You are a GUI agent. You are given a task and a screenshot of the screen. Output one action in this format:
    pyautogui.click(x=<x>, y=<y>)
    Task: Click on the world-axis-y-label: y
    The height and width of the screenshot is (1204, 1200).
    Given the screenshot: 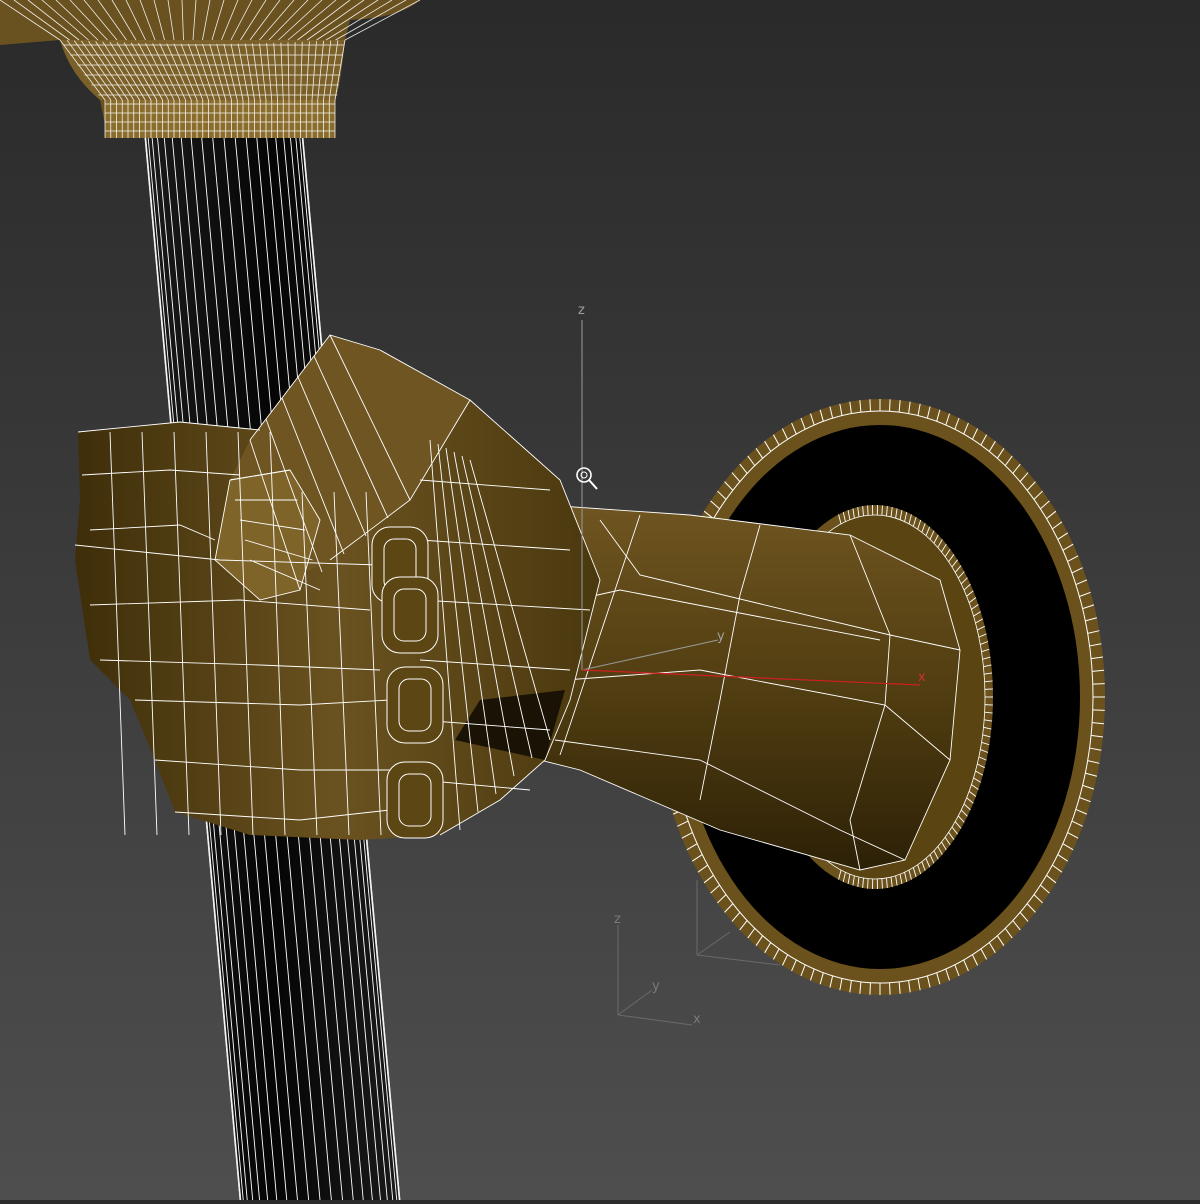 What is the action you would take?
    pyautogui.click(x=656, y=986)
    